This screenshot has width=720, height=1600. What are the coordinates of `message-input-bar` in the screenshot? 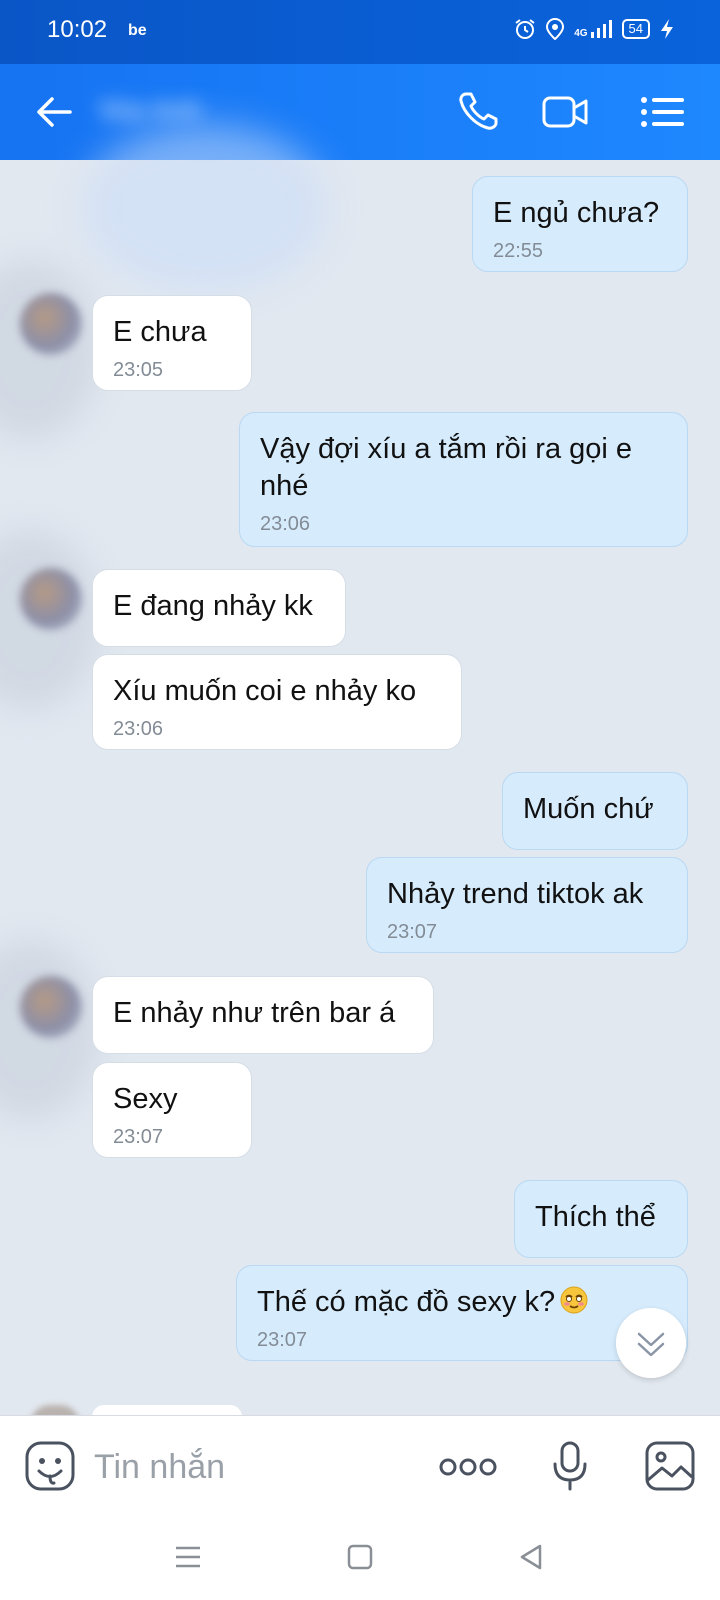 It's located at (360, 1465).